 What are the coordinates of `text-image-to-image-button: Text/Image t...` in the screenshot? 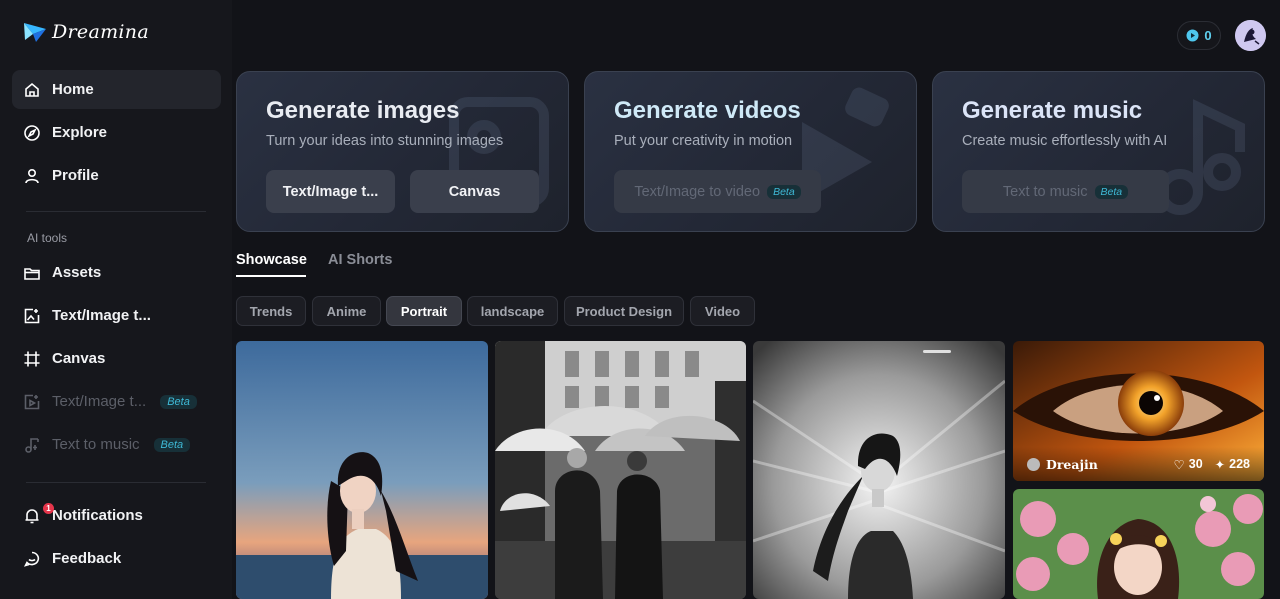 It's located at (330, 191).